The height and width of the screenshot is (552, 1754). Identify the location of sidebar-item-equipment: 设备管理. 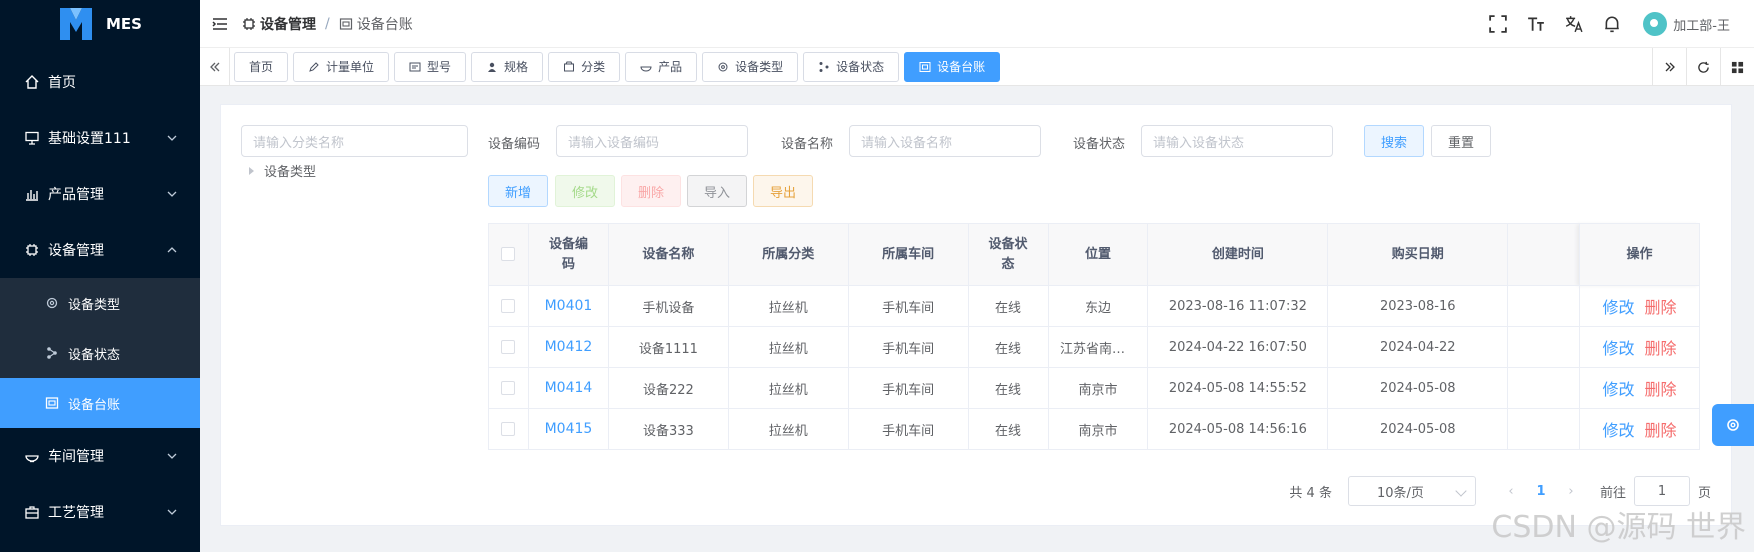
(100, 250).